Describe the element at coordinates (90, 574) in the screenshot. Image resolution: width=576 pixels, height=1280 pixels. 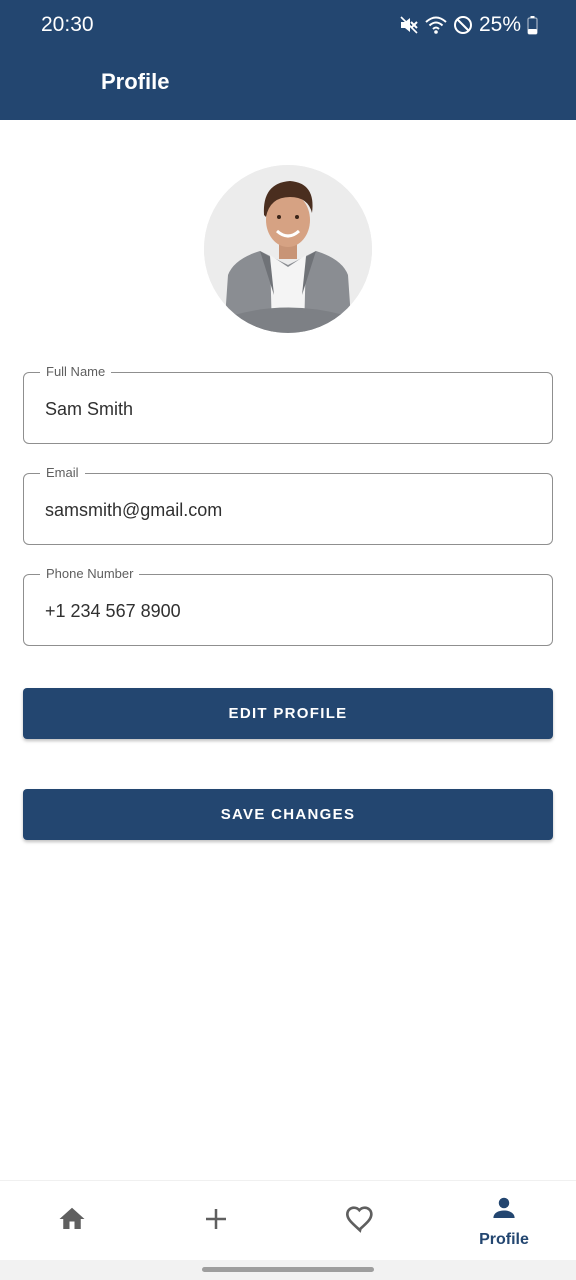
I see `phone-label: Phone Number` at that location.